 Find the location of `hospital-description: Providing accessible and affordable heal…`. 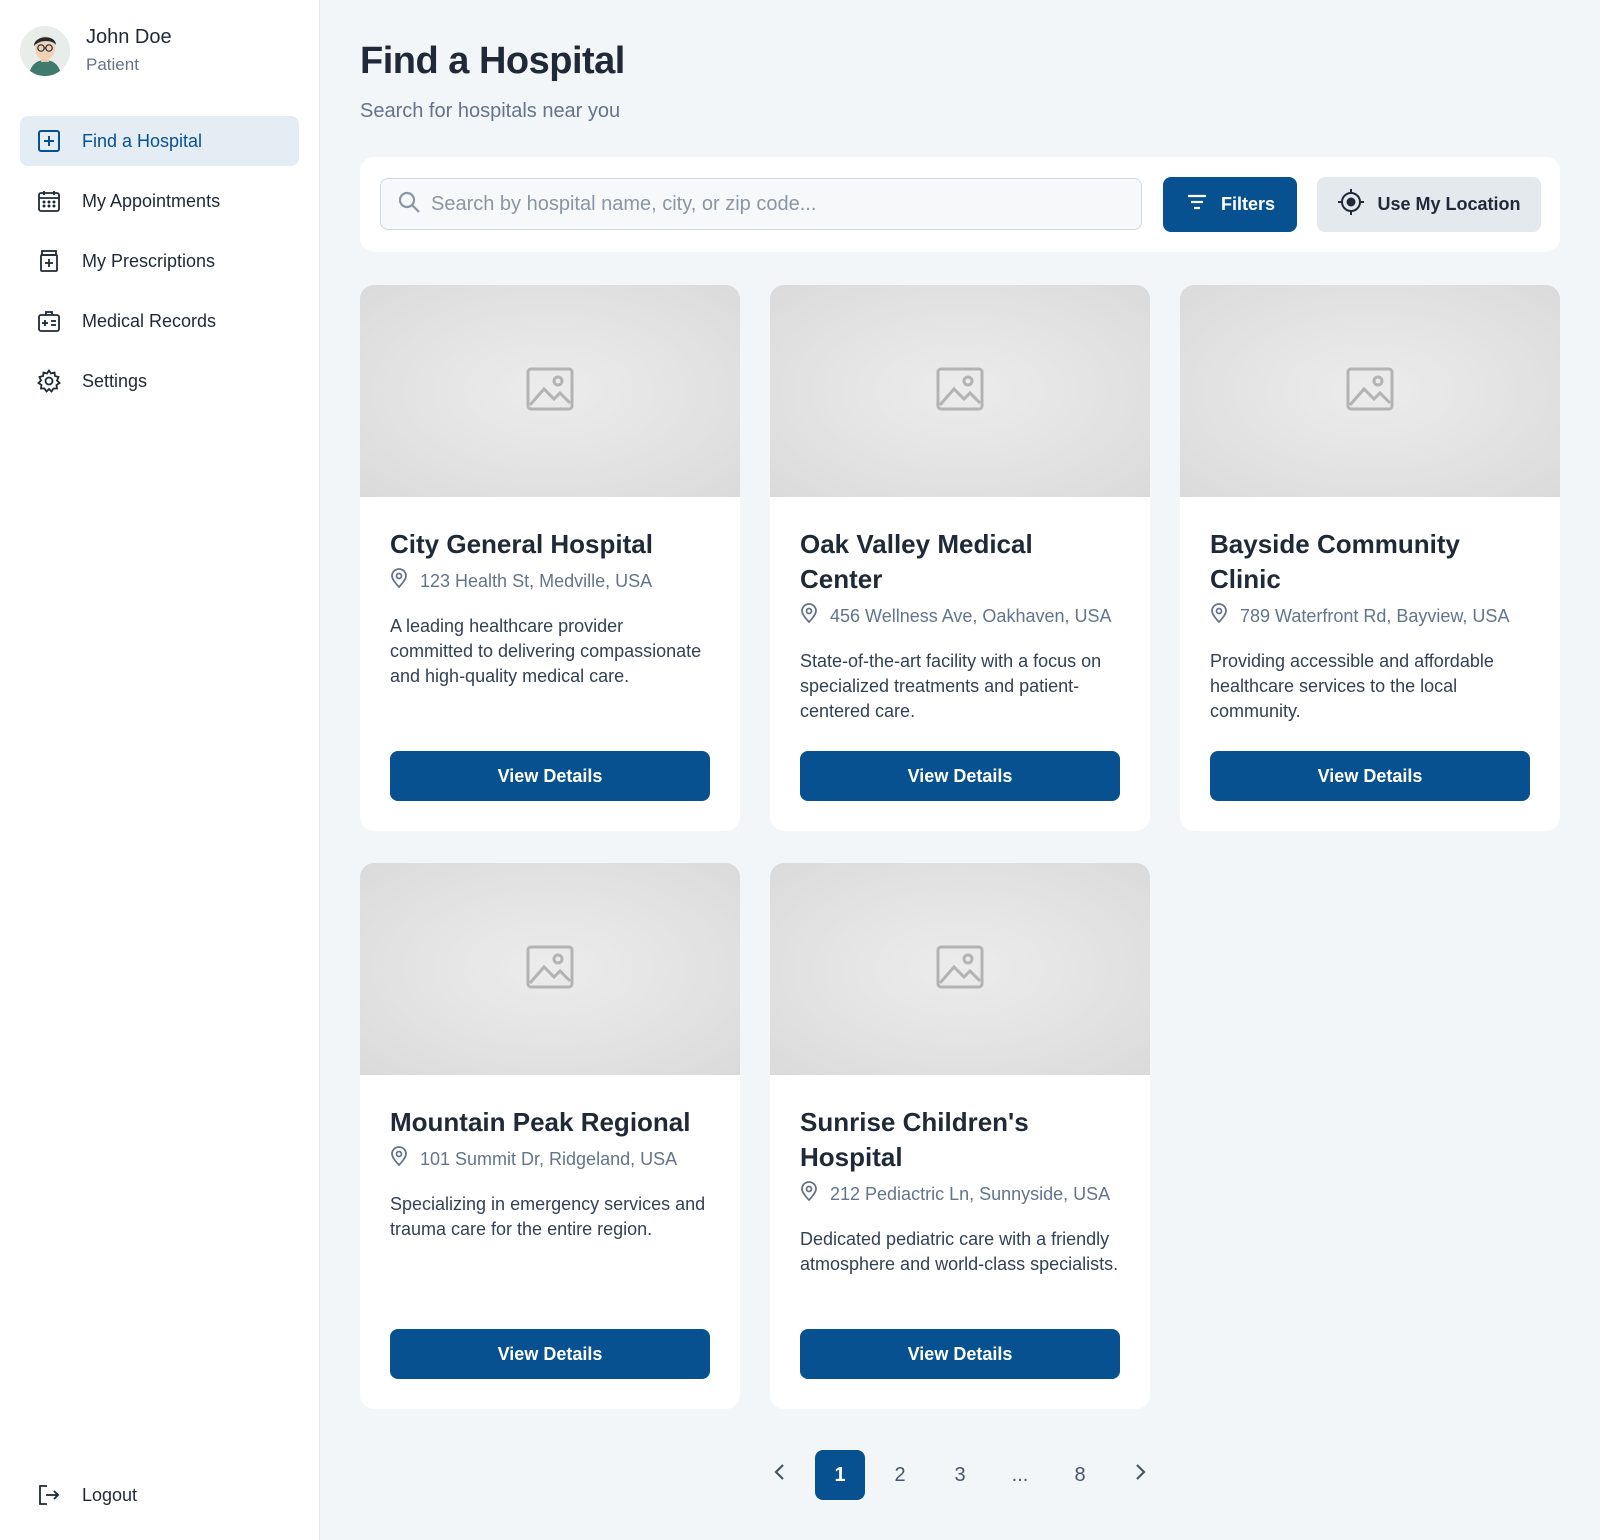

hospital-description: Providing accessible and affordable heal… is located at coordinates (1352, 686).